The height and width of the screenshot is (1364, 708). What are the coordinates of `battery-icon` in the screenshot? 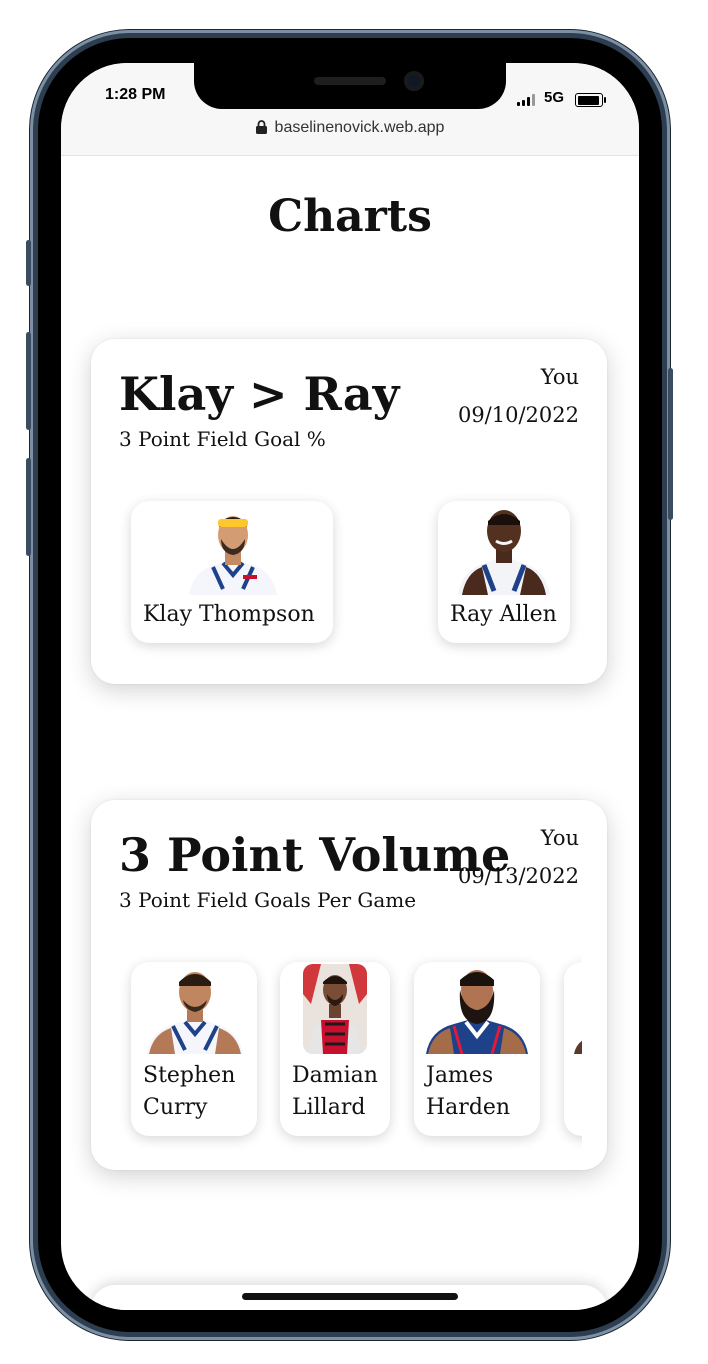 It's located at (590, 100).